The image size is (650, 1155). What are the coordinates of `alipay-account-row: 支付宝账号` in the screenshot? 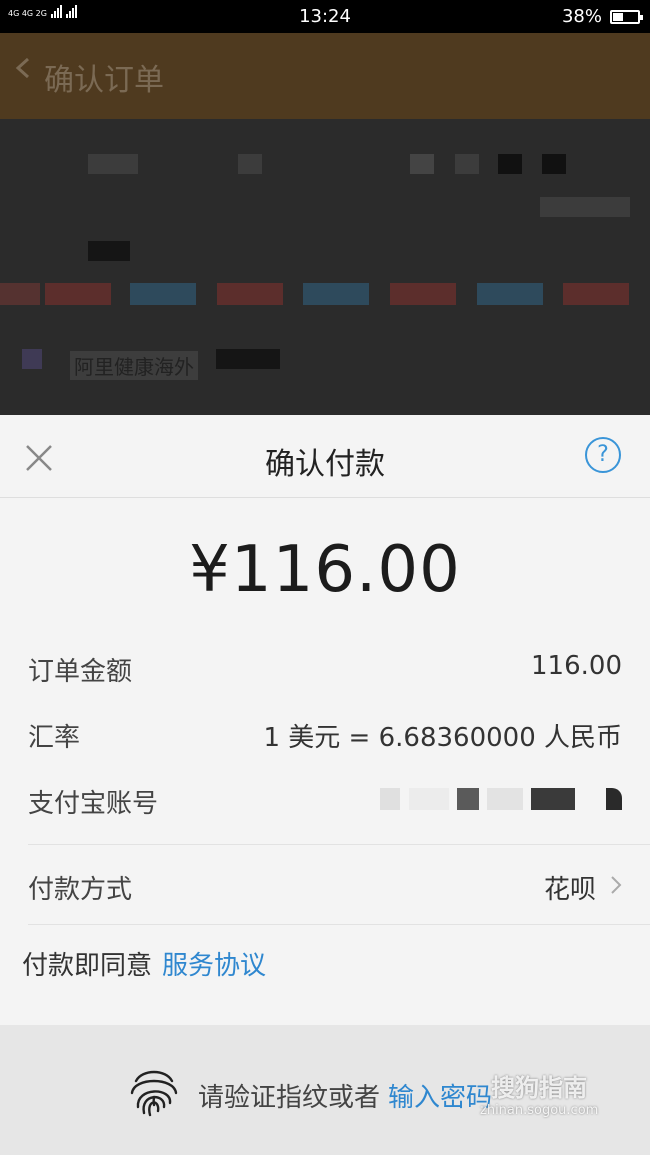 It's located at (325, 803).